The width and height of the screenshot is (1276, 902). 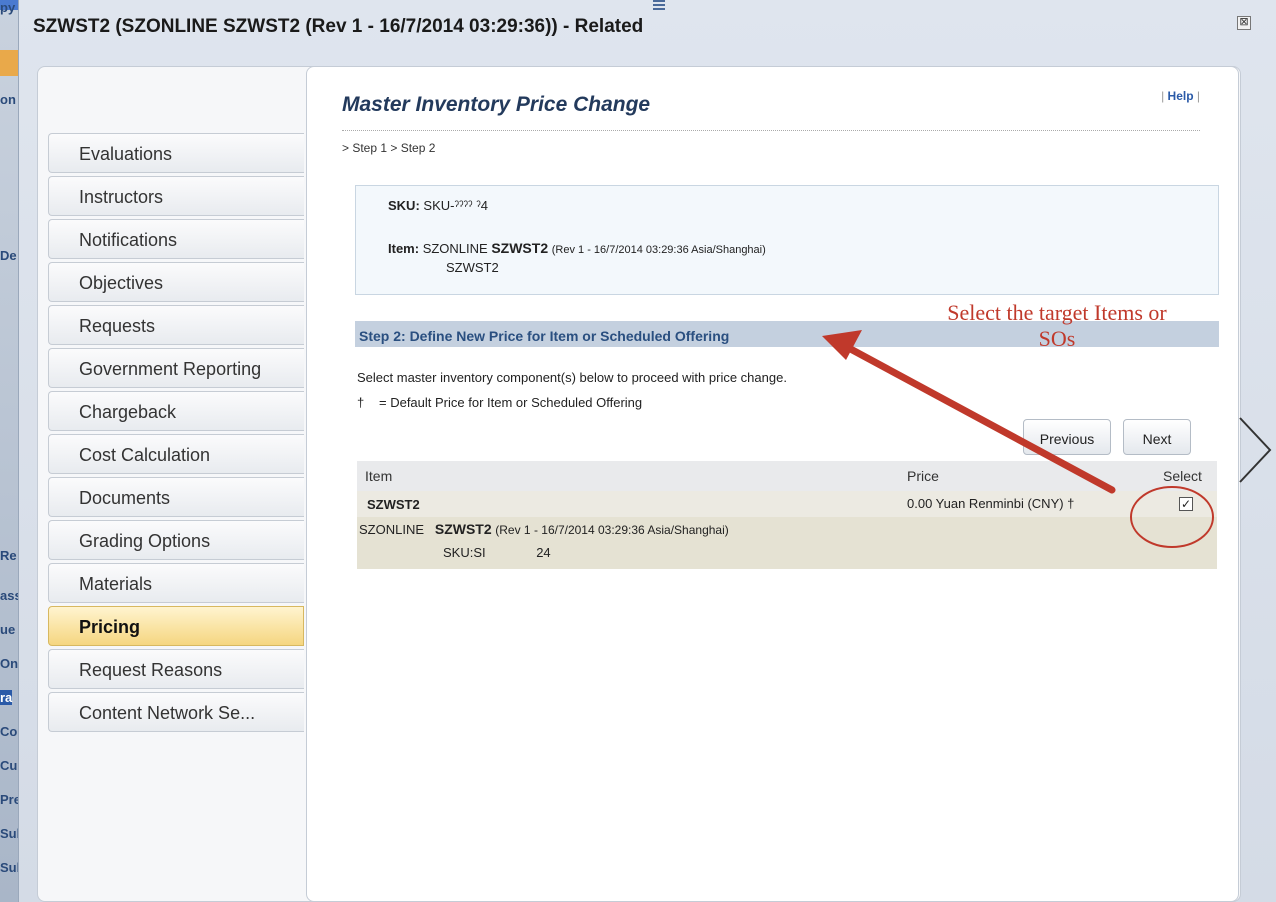 I want to click on annotation-circle, so click(x=1172, y=517).